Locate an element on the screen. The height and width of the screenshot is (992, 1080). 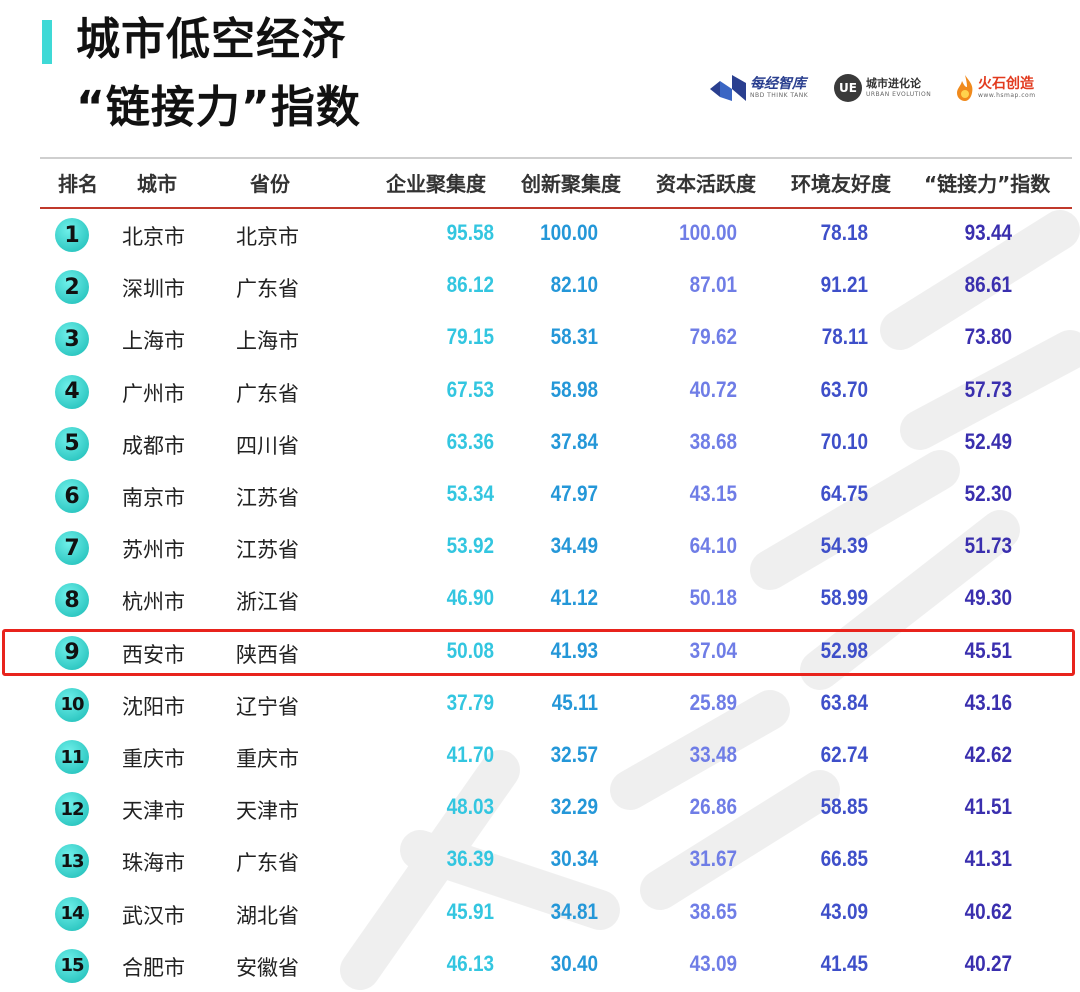
table-row: 15 合肥市 安徽省 46.13 30.40 43.09 41.45 40.27 is located at coordinates (540, 966).